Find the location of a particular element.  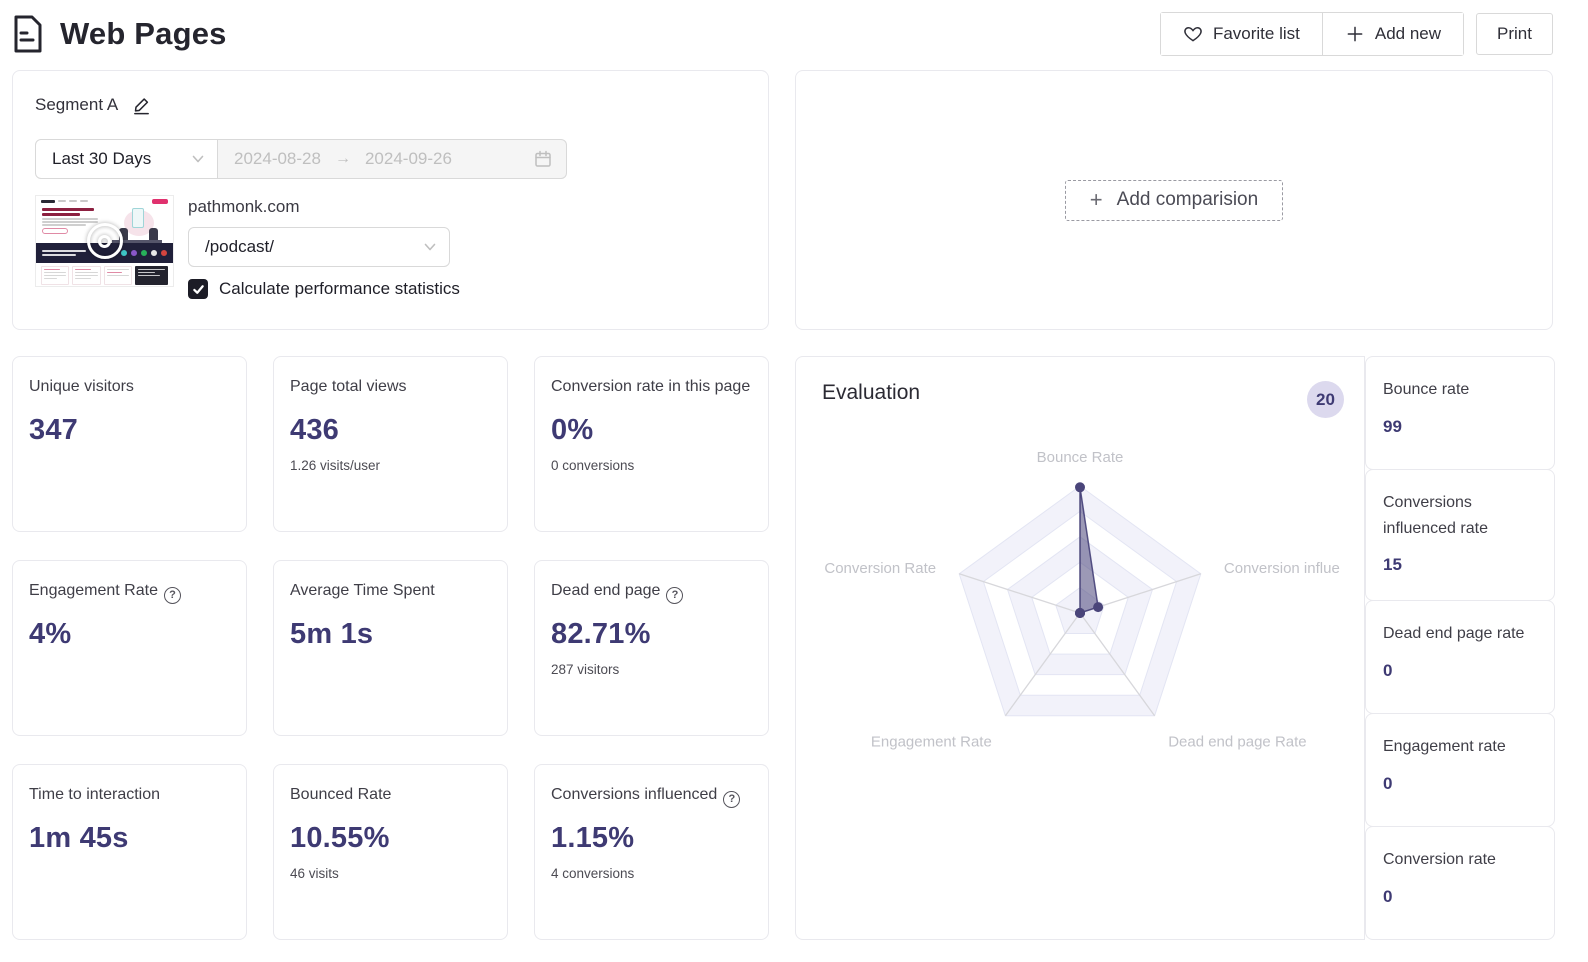

heart-icon is located at coordinates (1193, 34).